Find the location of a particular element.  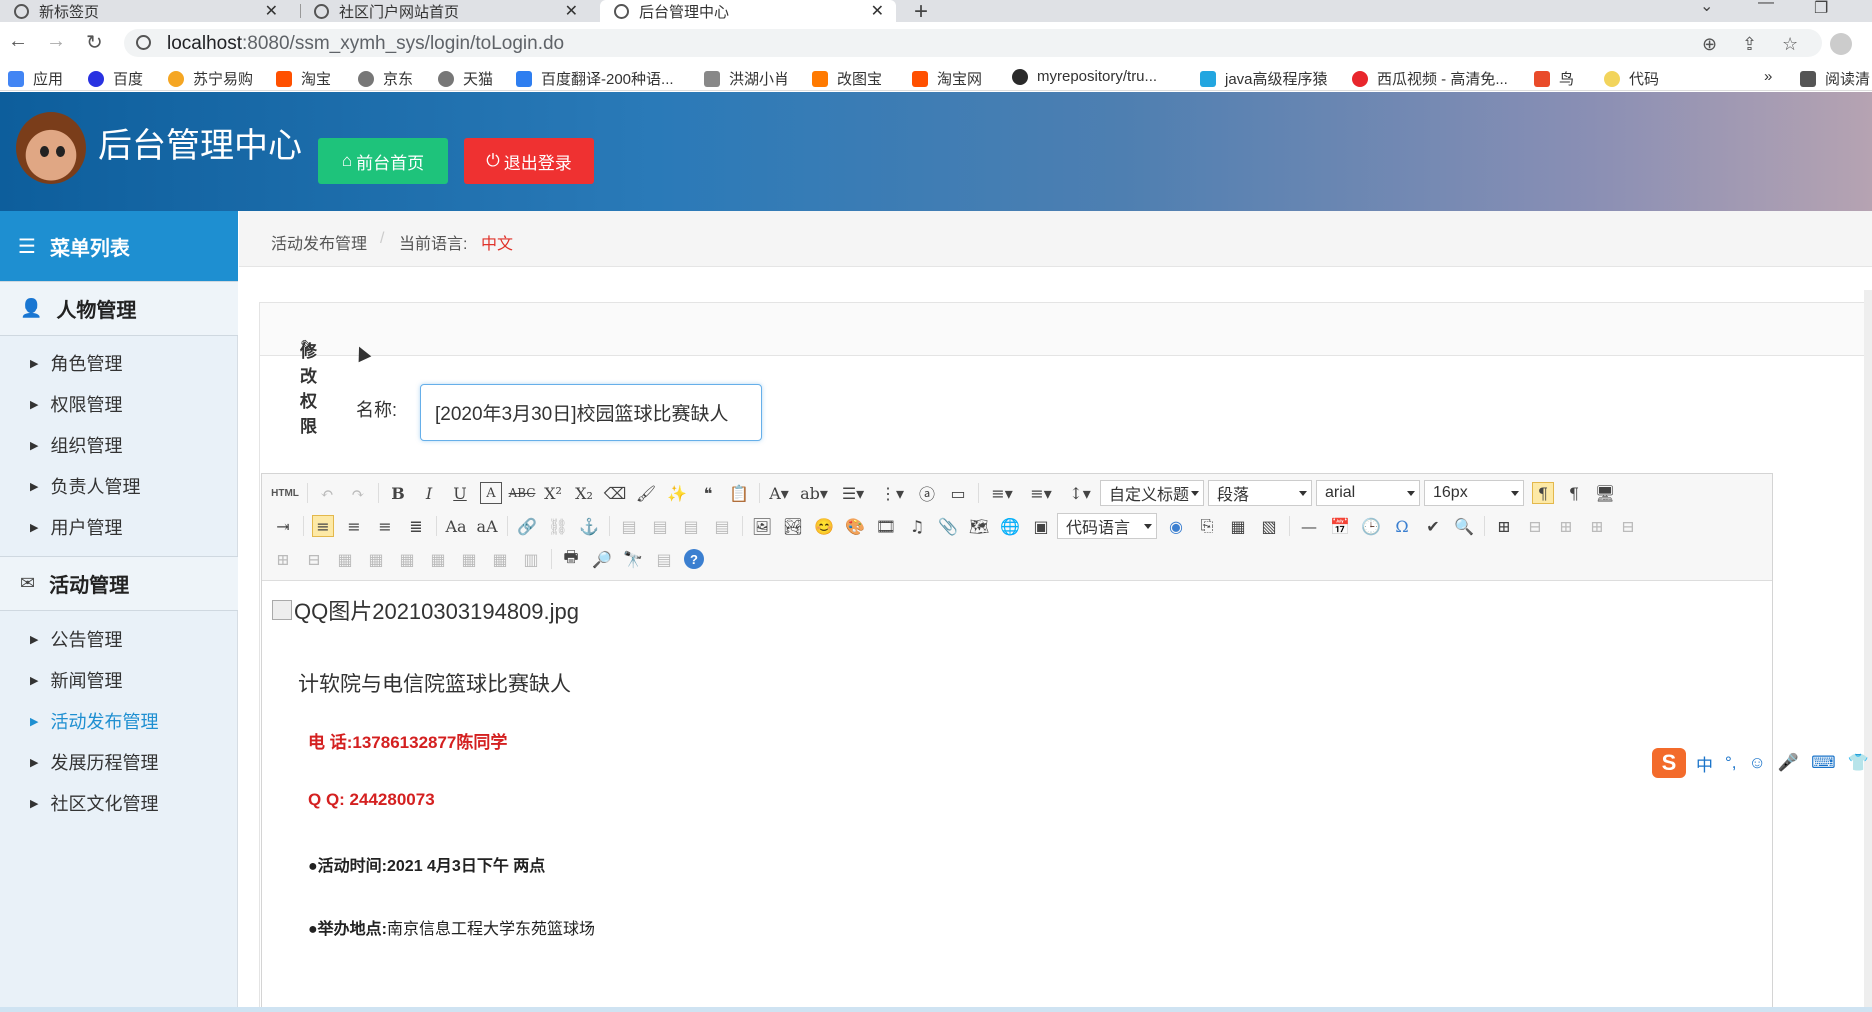

template-icon: ▦ is located at coordinates (1238, 526).